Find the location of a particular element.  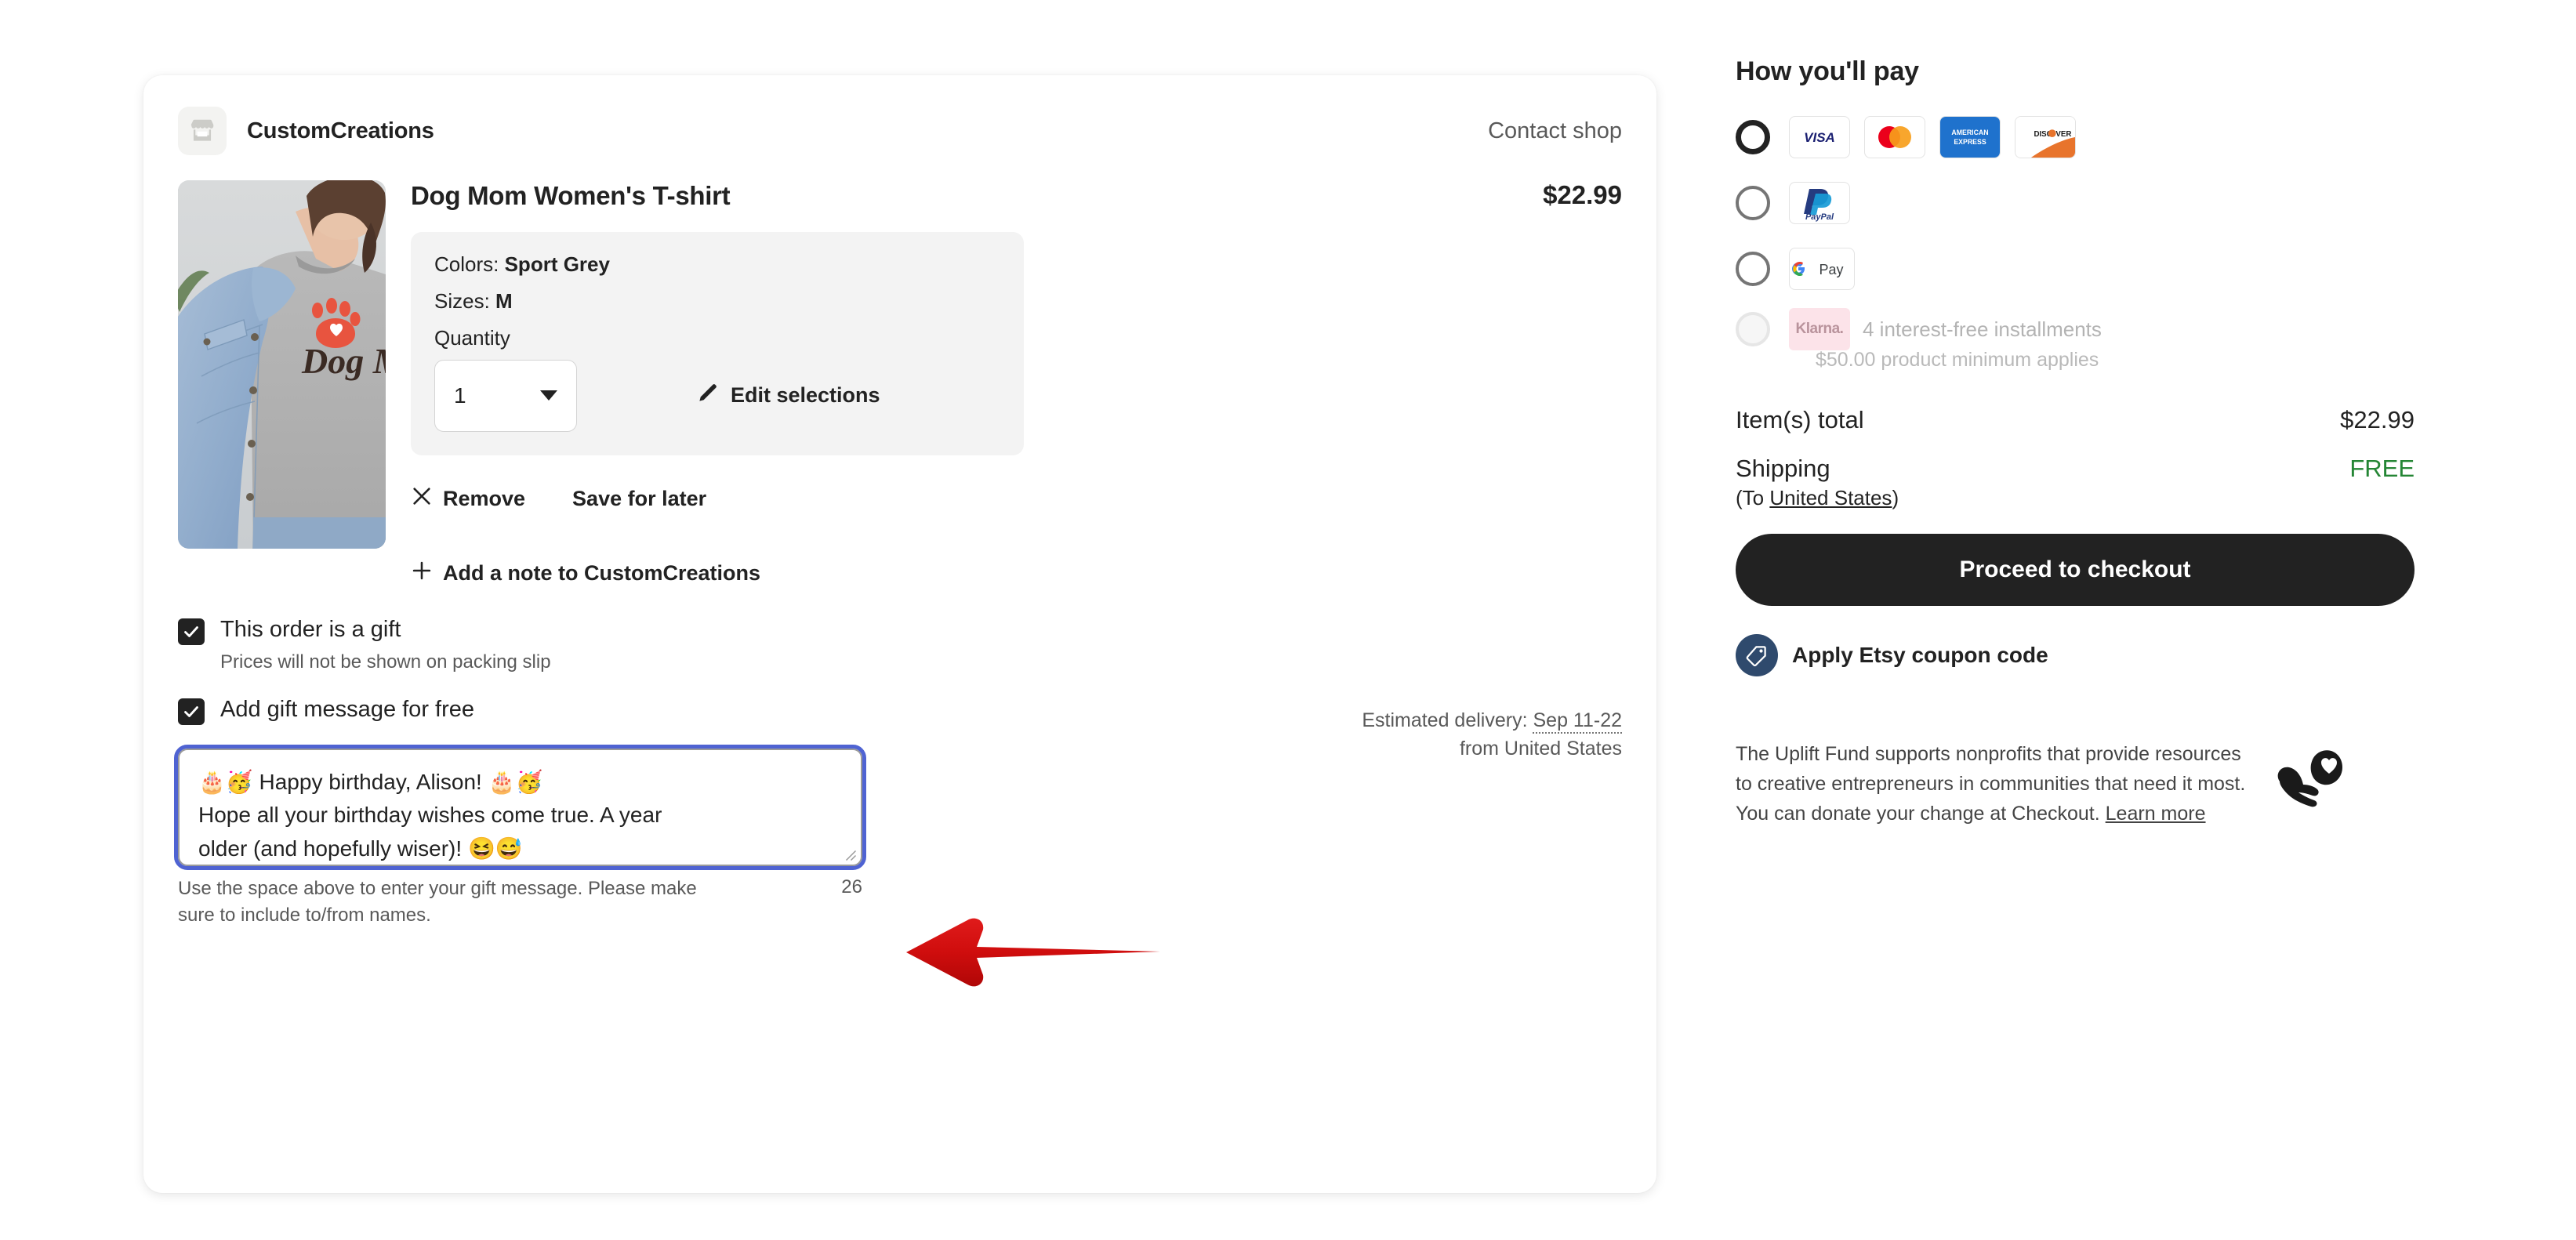

save-for-later-label: Save for later is located at coordinates (639, 498).